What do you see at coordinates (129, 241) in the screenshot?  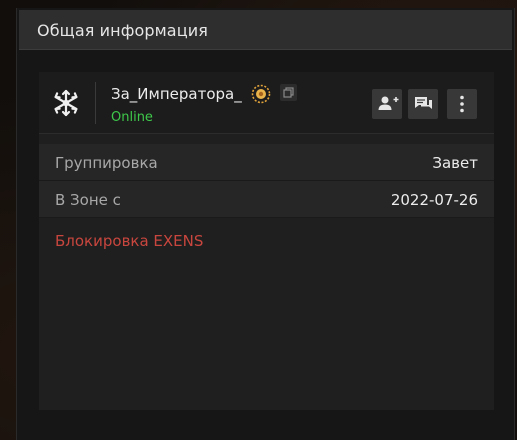 I see `ban-status: Блокировка EXENS` at bounding box center [129, 241].